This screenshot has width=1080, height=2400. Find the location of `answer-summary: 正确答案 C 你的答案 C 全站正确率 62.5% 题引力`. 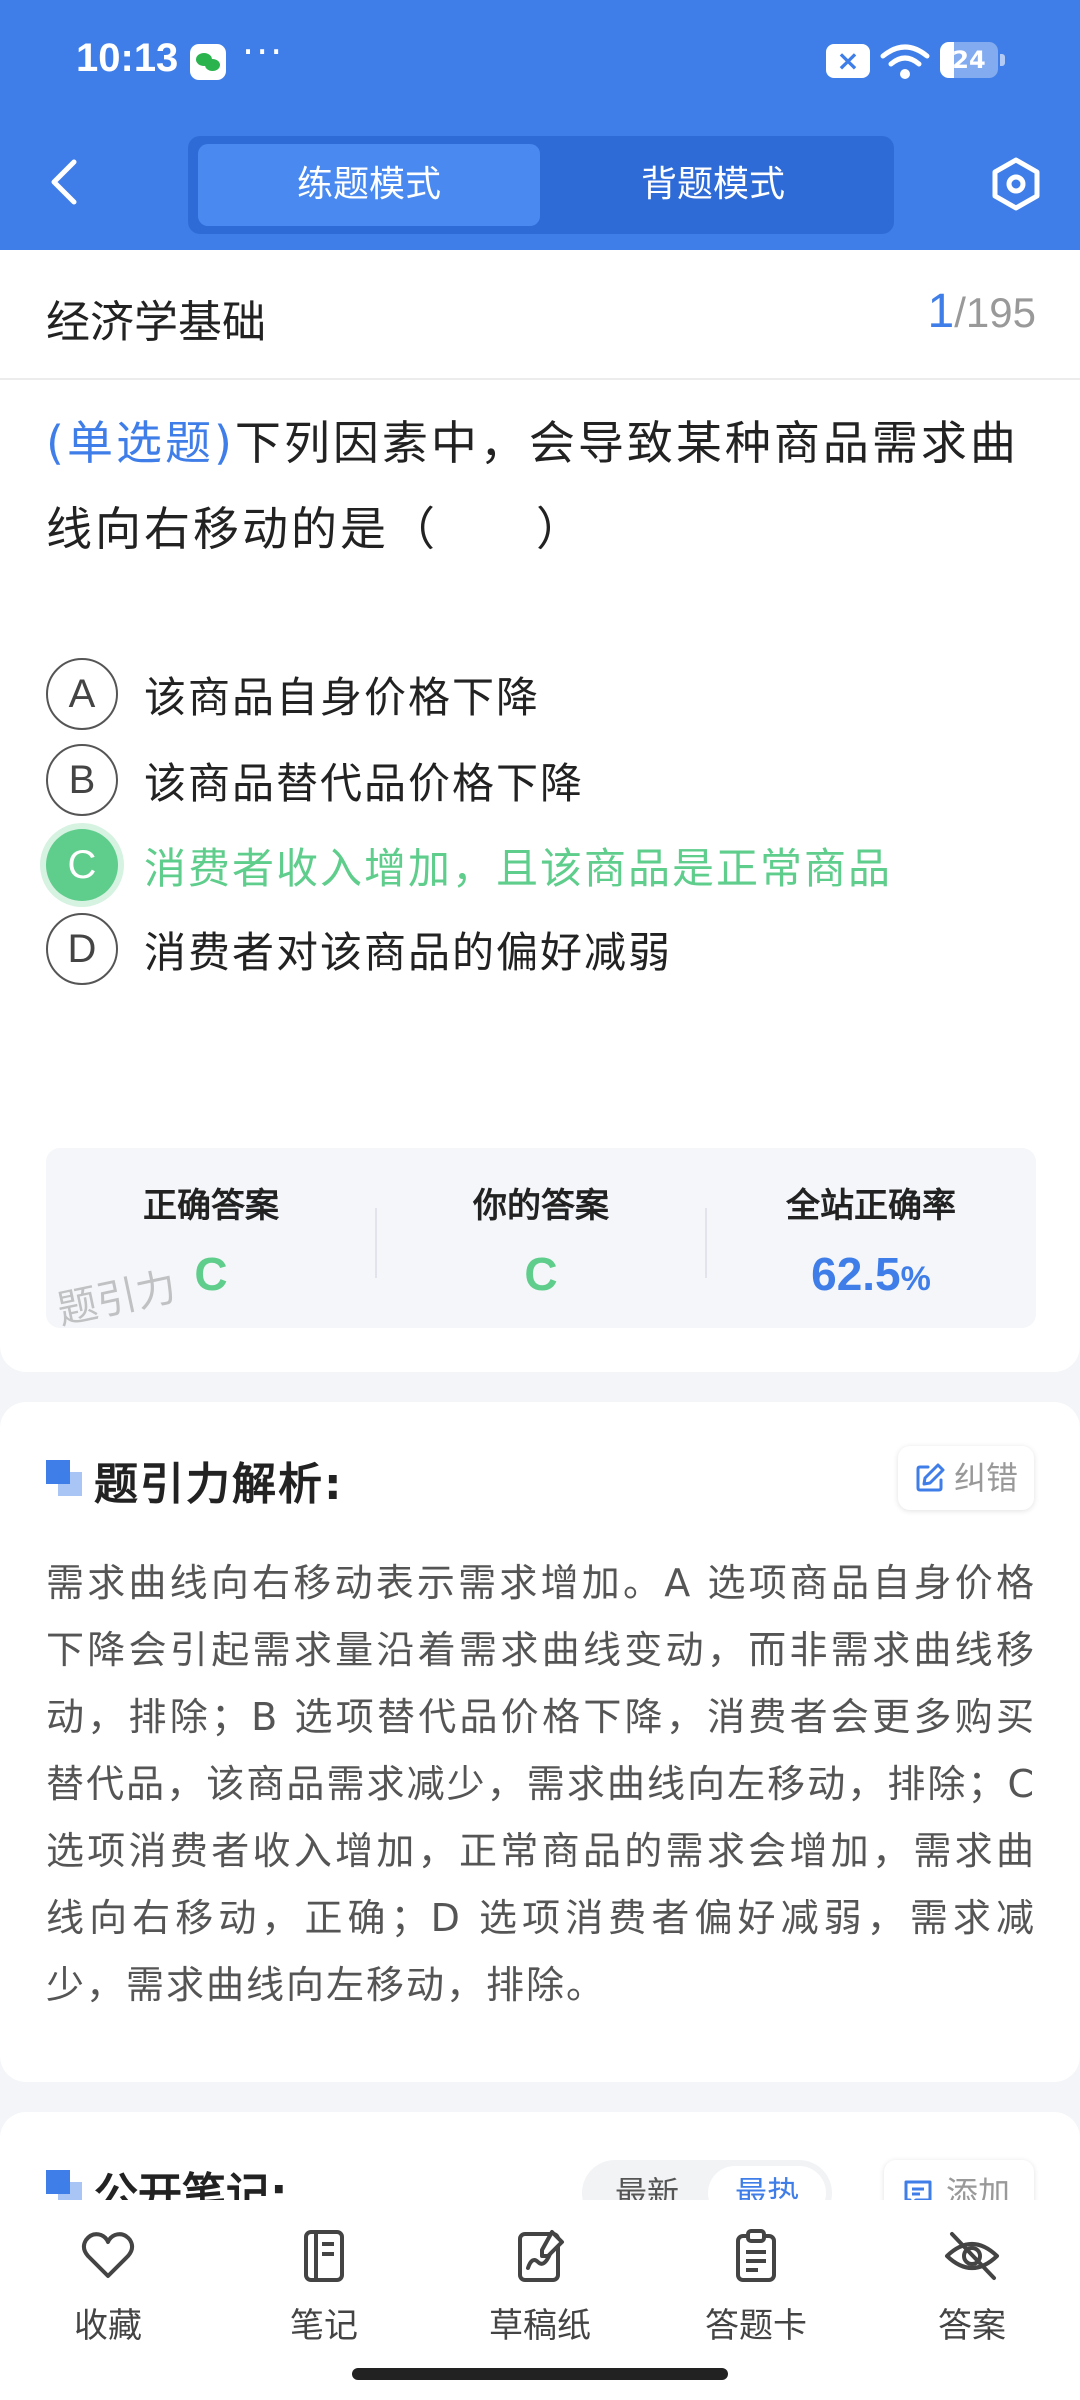

answer-summary: 正确答案 C 你的答案 C 全站正确率 62.5% 题引力 is located at coordinates (541, 1241).